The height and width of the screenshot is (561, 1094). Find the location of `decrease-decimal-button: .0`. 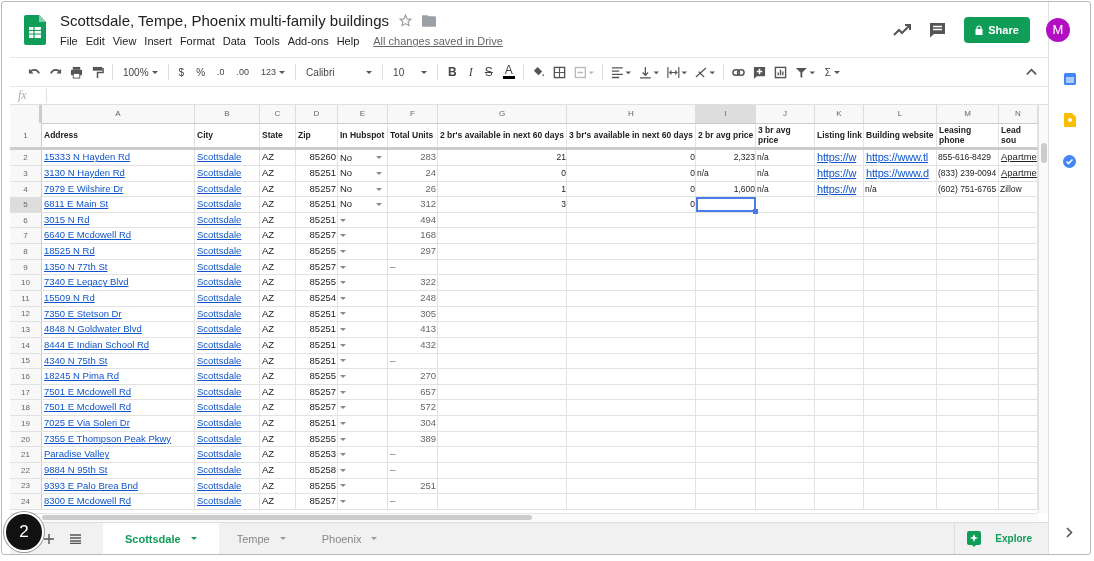

decrease-decimal-button: .0 is located at coordinates (221, 72).